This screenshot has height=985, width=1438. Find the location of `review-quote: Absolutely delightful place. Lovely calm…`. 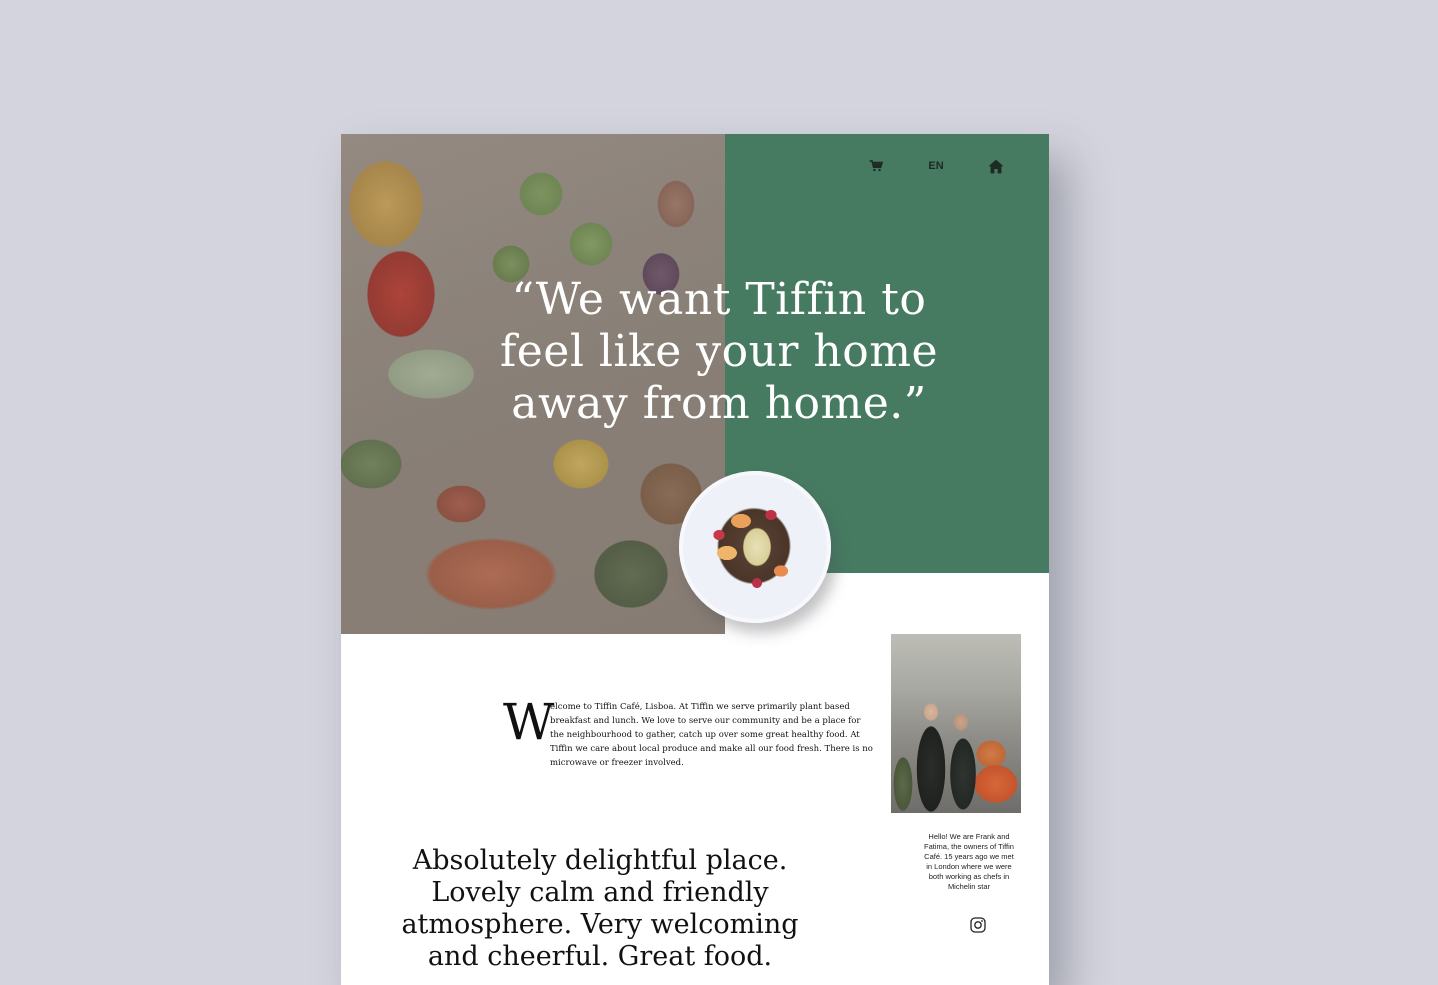

review-quote: Absolutely delightful place. Lovely calm… is located at coordinates (600, 908).